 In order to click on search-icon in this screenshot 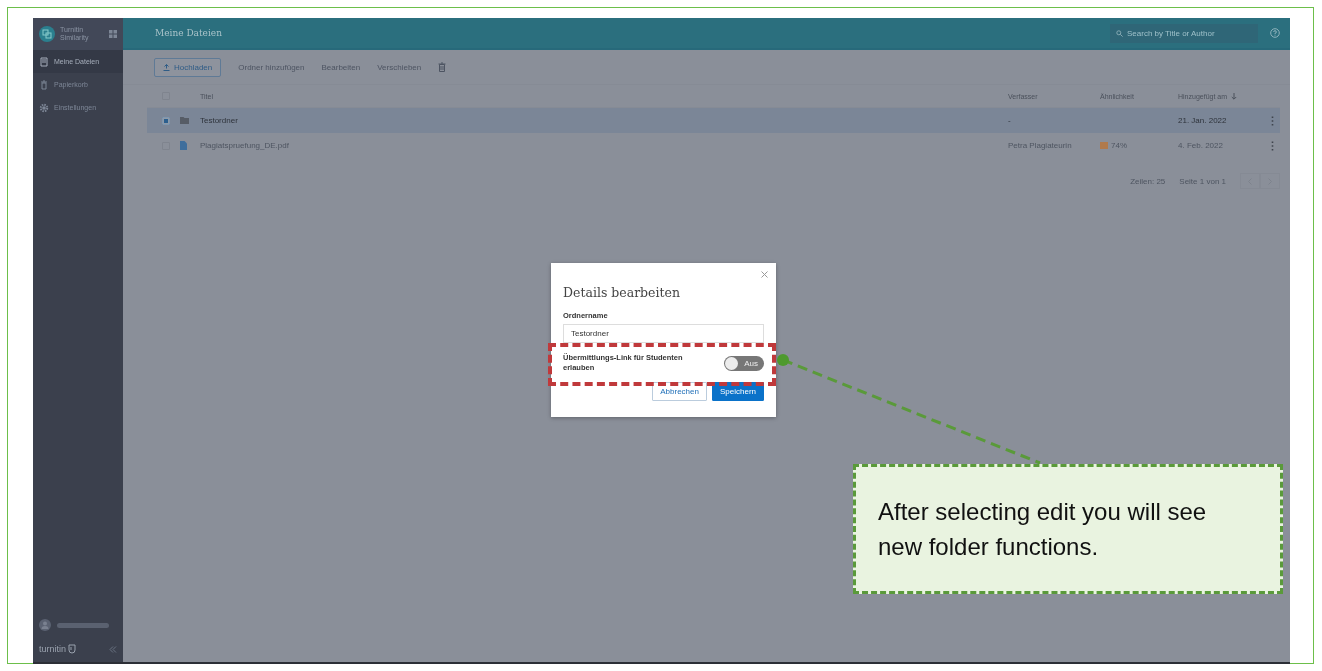, I will do `click(1119, 33)`.